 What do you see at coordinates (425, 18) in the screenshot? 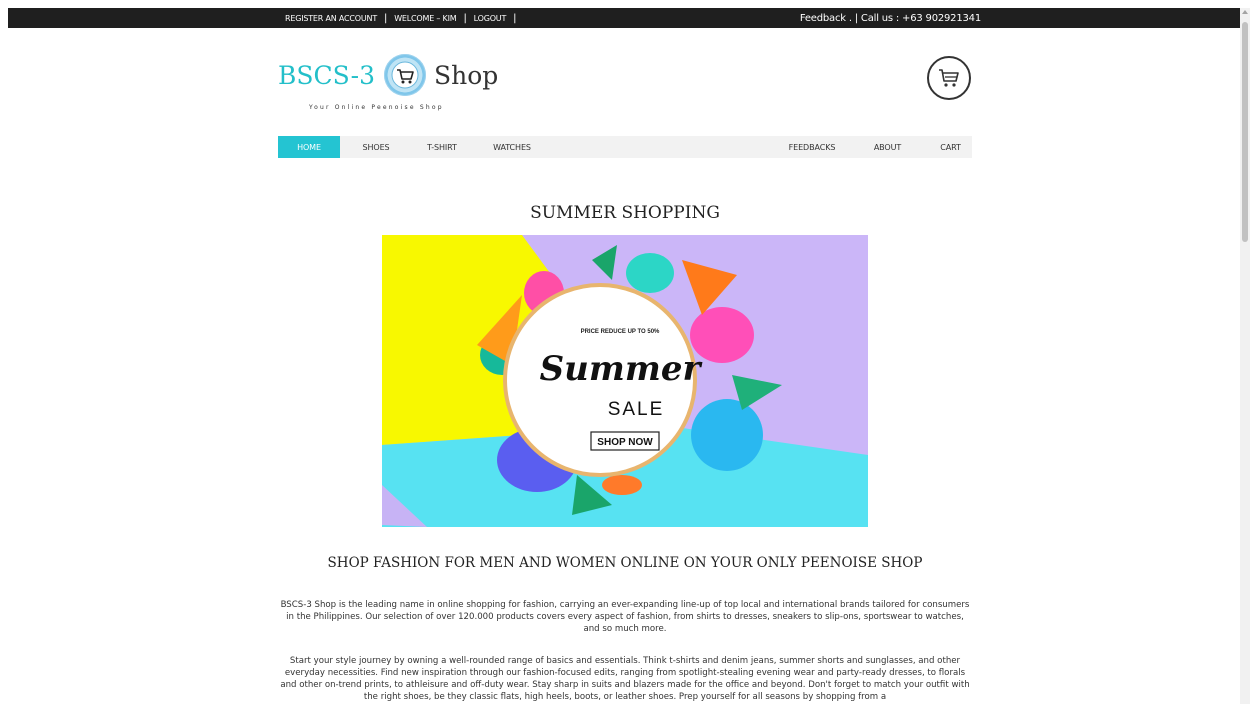
I see `welcome-link: WELCOME – KIM` at bounding box center [425, 18].